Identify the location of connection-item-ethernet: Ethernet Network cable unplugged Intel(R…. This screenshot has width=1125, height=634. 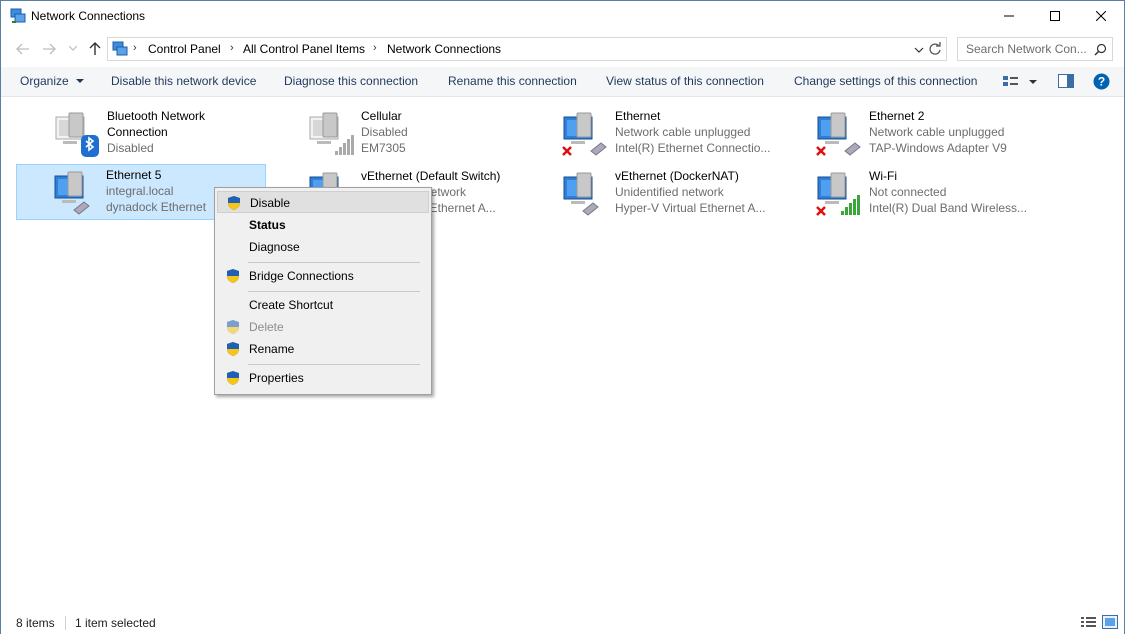
(650, 133).